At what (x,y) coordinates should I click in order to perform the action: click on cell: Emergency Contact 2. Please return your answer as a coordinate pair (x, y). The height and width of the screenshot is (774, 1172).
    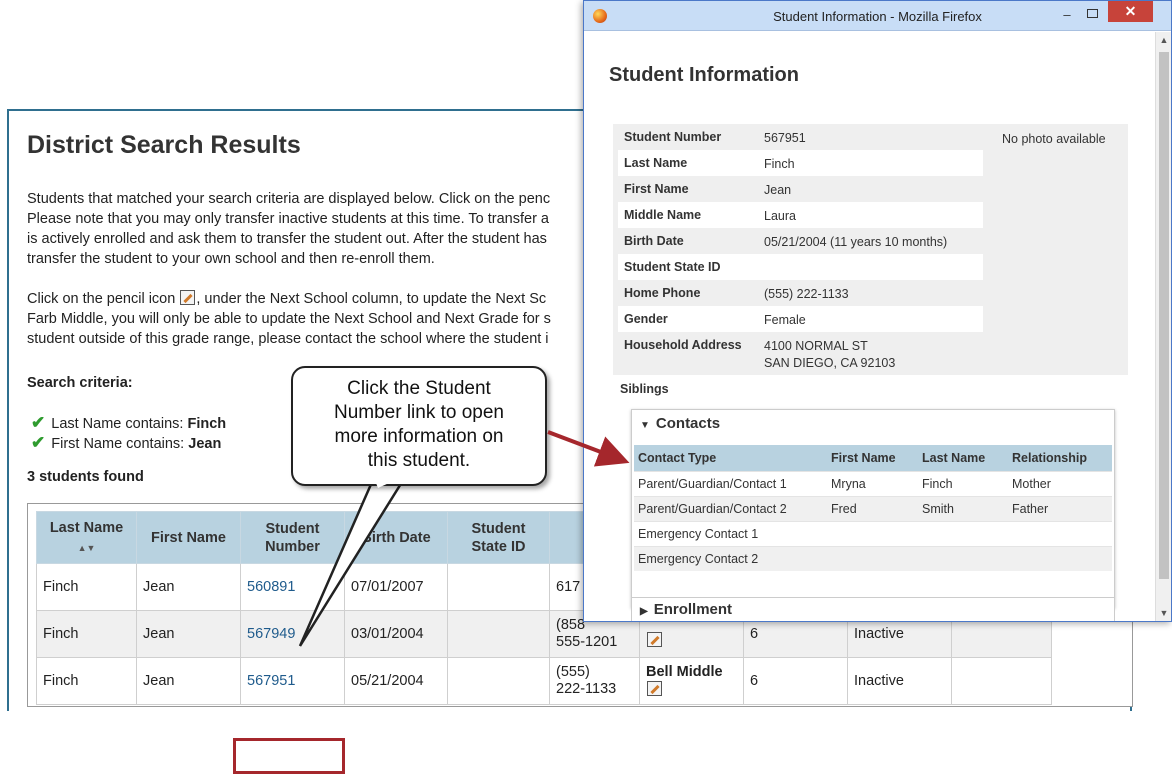
    Looking at the image, I should click on (730, 558).